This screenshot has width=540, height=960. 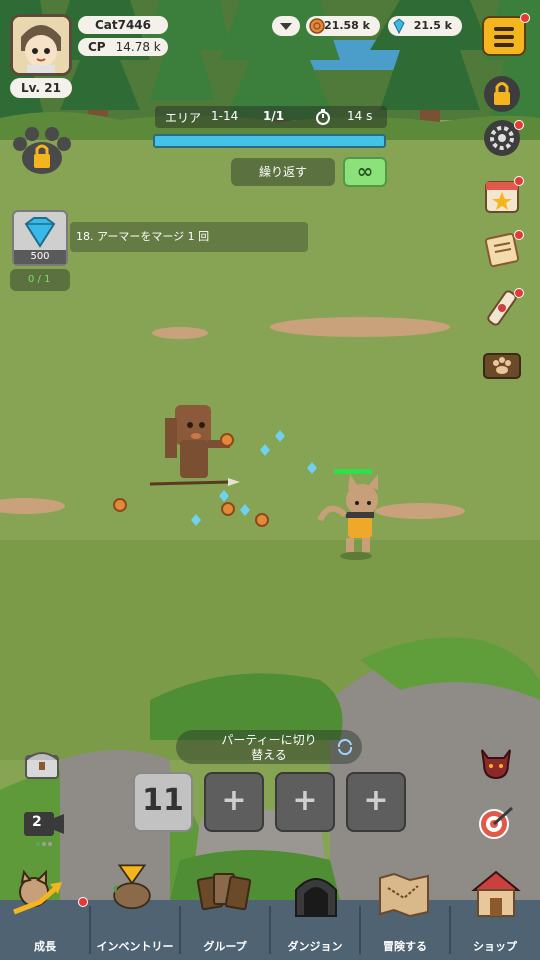 What do you see at coordinates (323, 117) in the screenshot?
I see `stopwatch-icon` at bounding box center [323, 117].